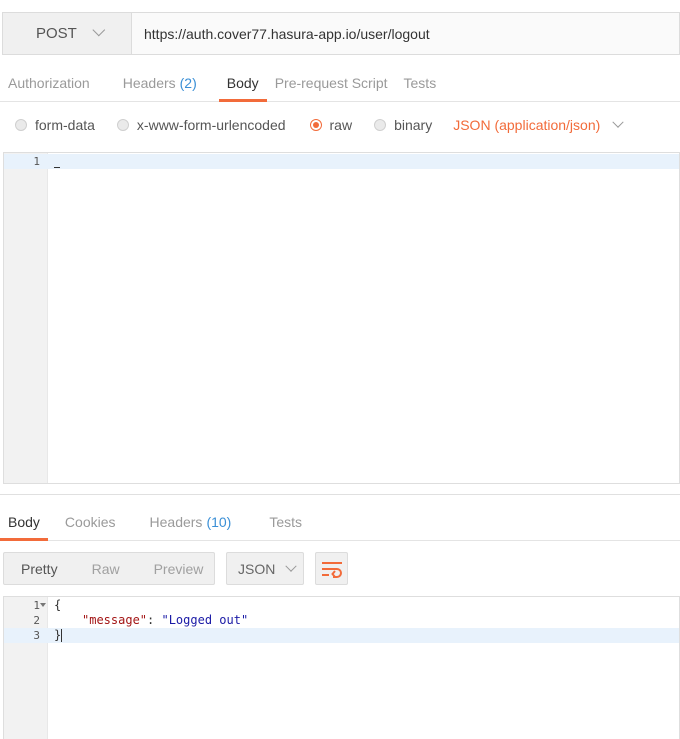 The height and width of the screenshot is (739, 680). I want to click on view-mode-group: Pretty Raw Preview, so click(109, 568).